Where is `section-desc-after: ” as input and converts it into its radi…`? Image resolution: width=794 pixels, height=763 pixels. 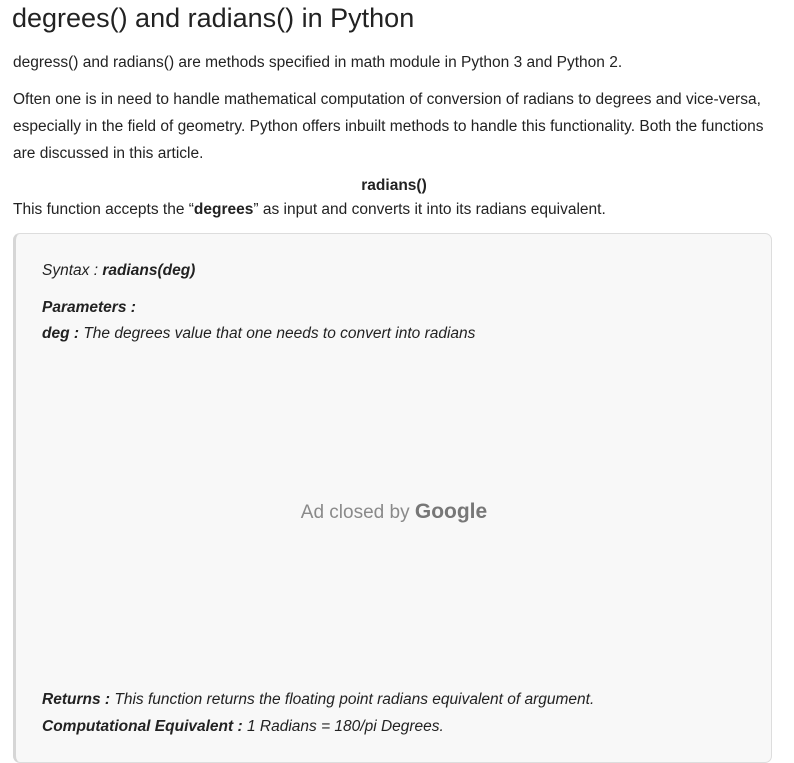 section-desc-after: ” as input and converts it into its radi… is located at coordinates (429, 209).